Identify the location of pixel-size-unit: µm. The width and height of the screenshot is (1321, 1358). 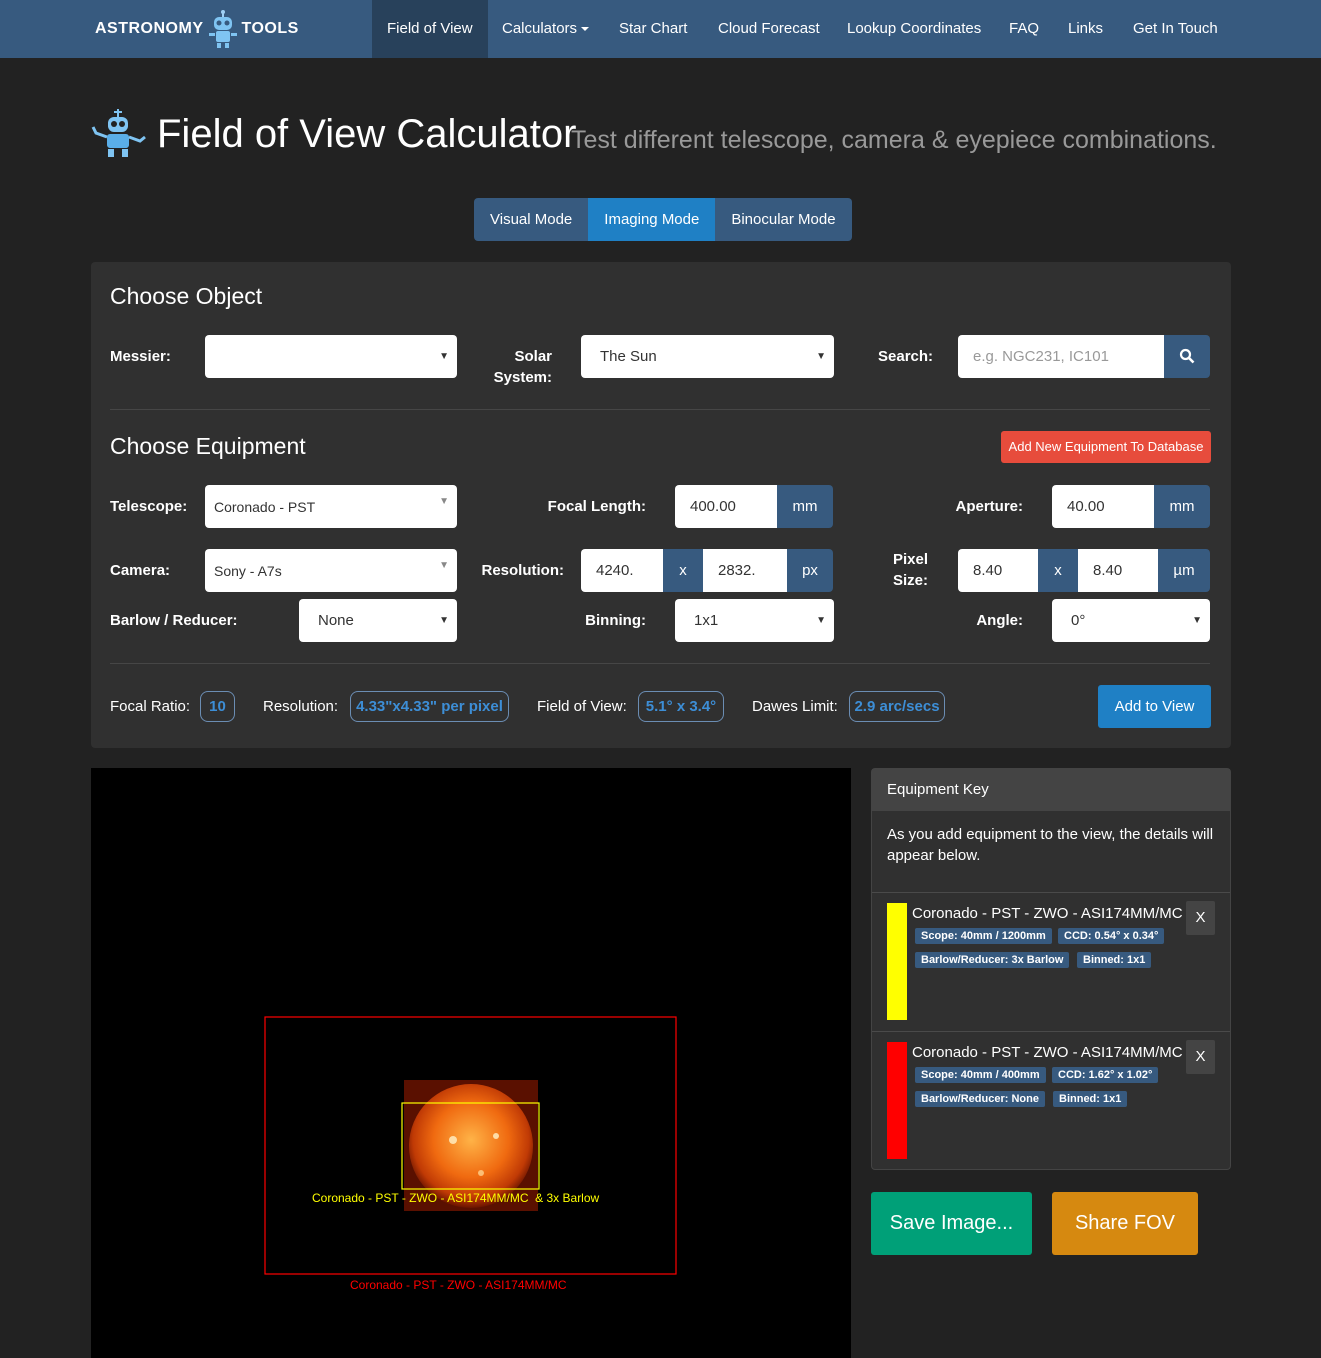
(1184, 570).